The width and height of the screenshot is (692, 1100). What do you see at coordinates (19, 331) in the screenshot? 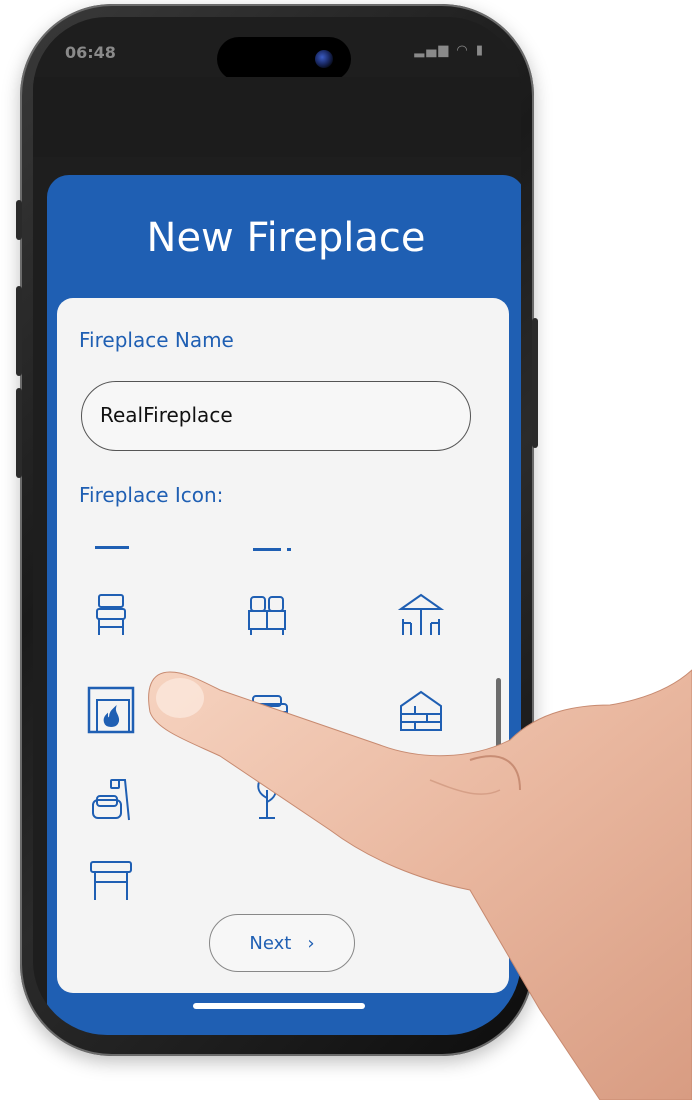
I see `volume-up-button` at bounding box center [19, 331].